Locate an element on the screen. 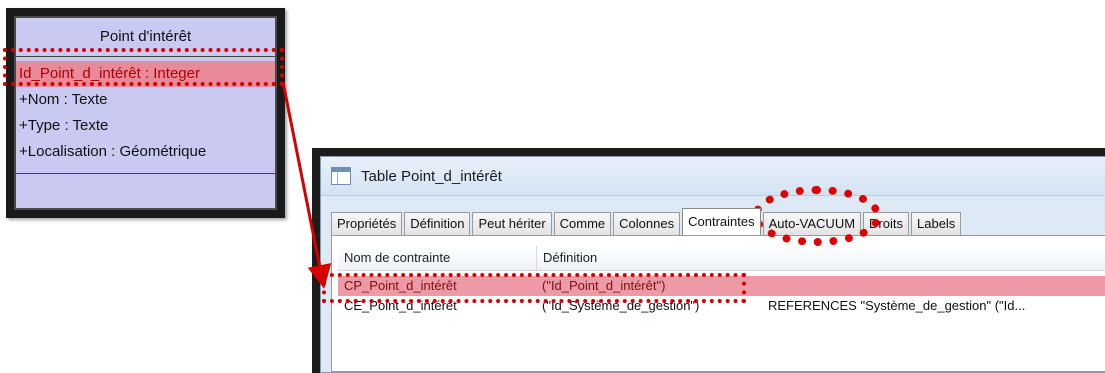  constraint-name: CE_Point_d_intérêt is located at coordinates (400, 305).